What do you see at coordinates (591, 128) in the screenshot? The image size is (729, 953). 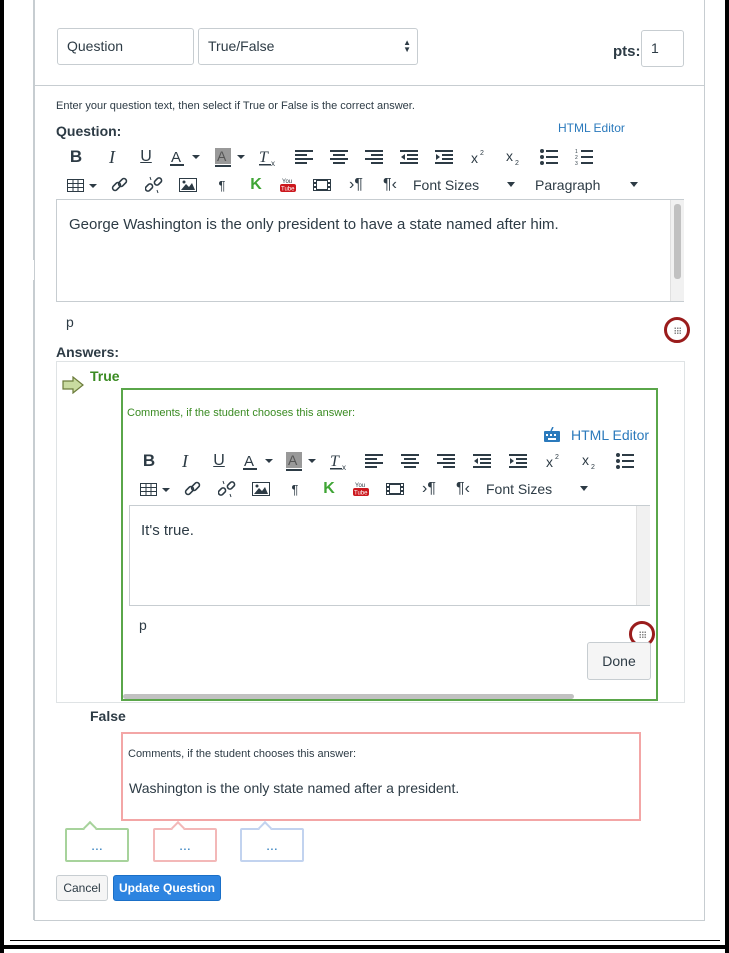 I see `html-editor-link: HTML Editor` at bounding box center [591, 128].